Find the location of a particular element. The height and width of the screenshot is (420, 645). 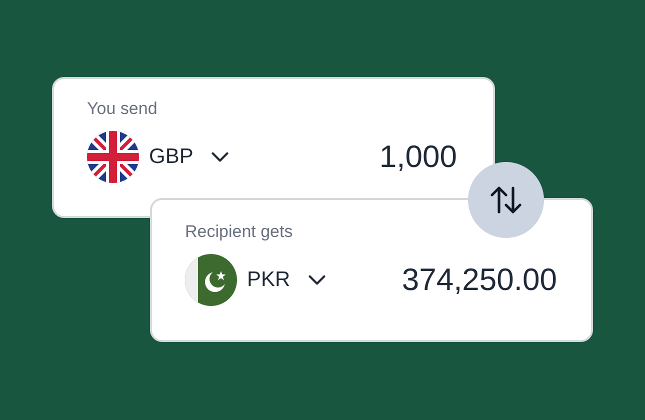

field-label: You send is located at coordinates (122, 109).